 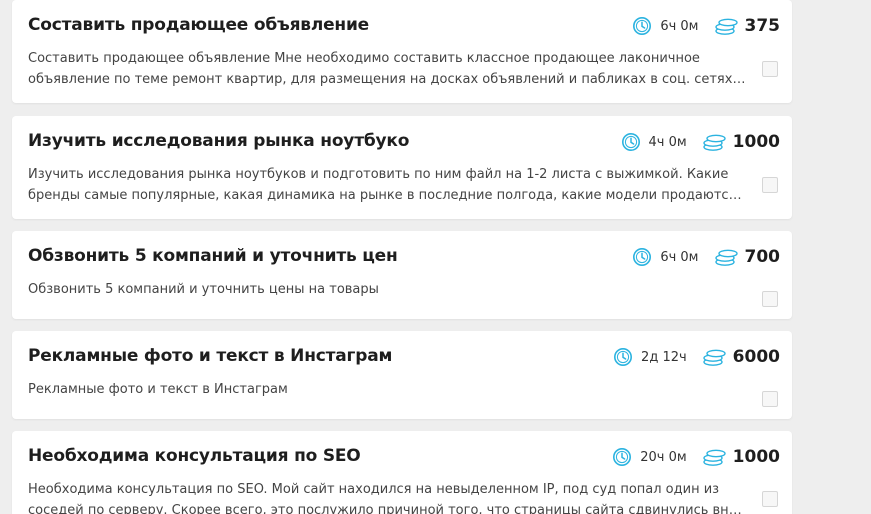 I want to click on task-title: Составить продающее объявление, so click(x=198, y=25).